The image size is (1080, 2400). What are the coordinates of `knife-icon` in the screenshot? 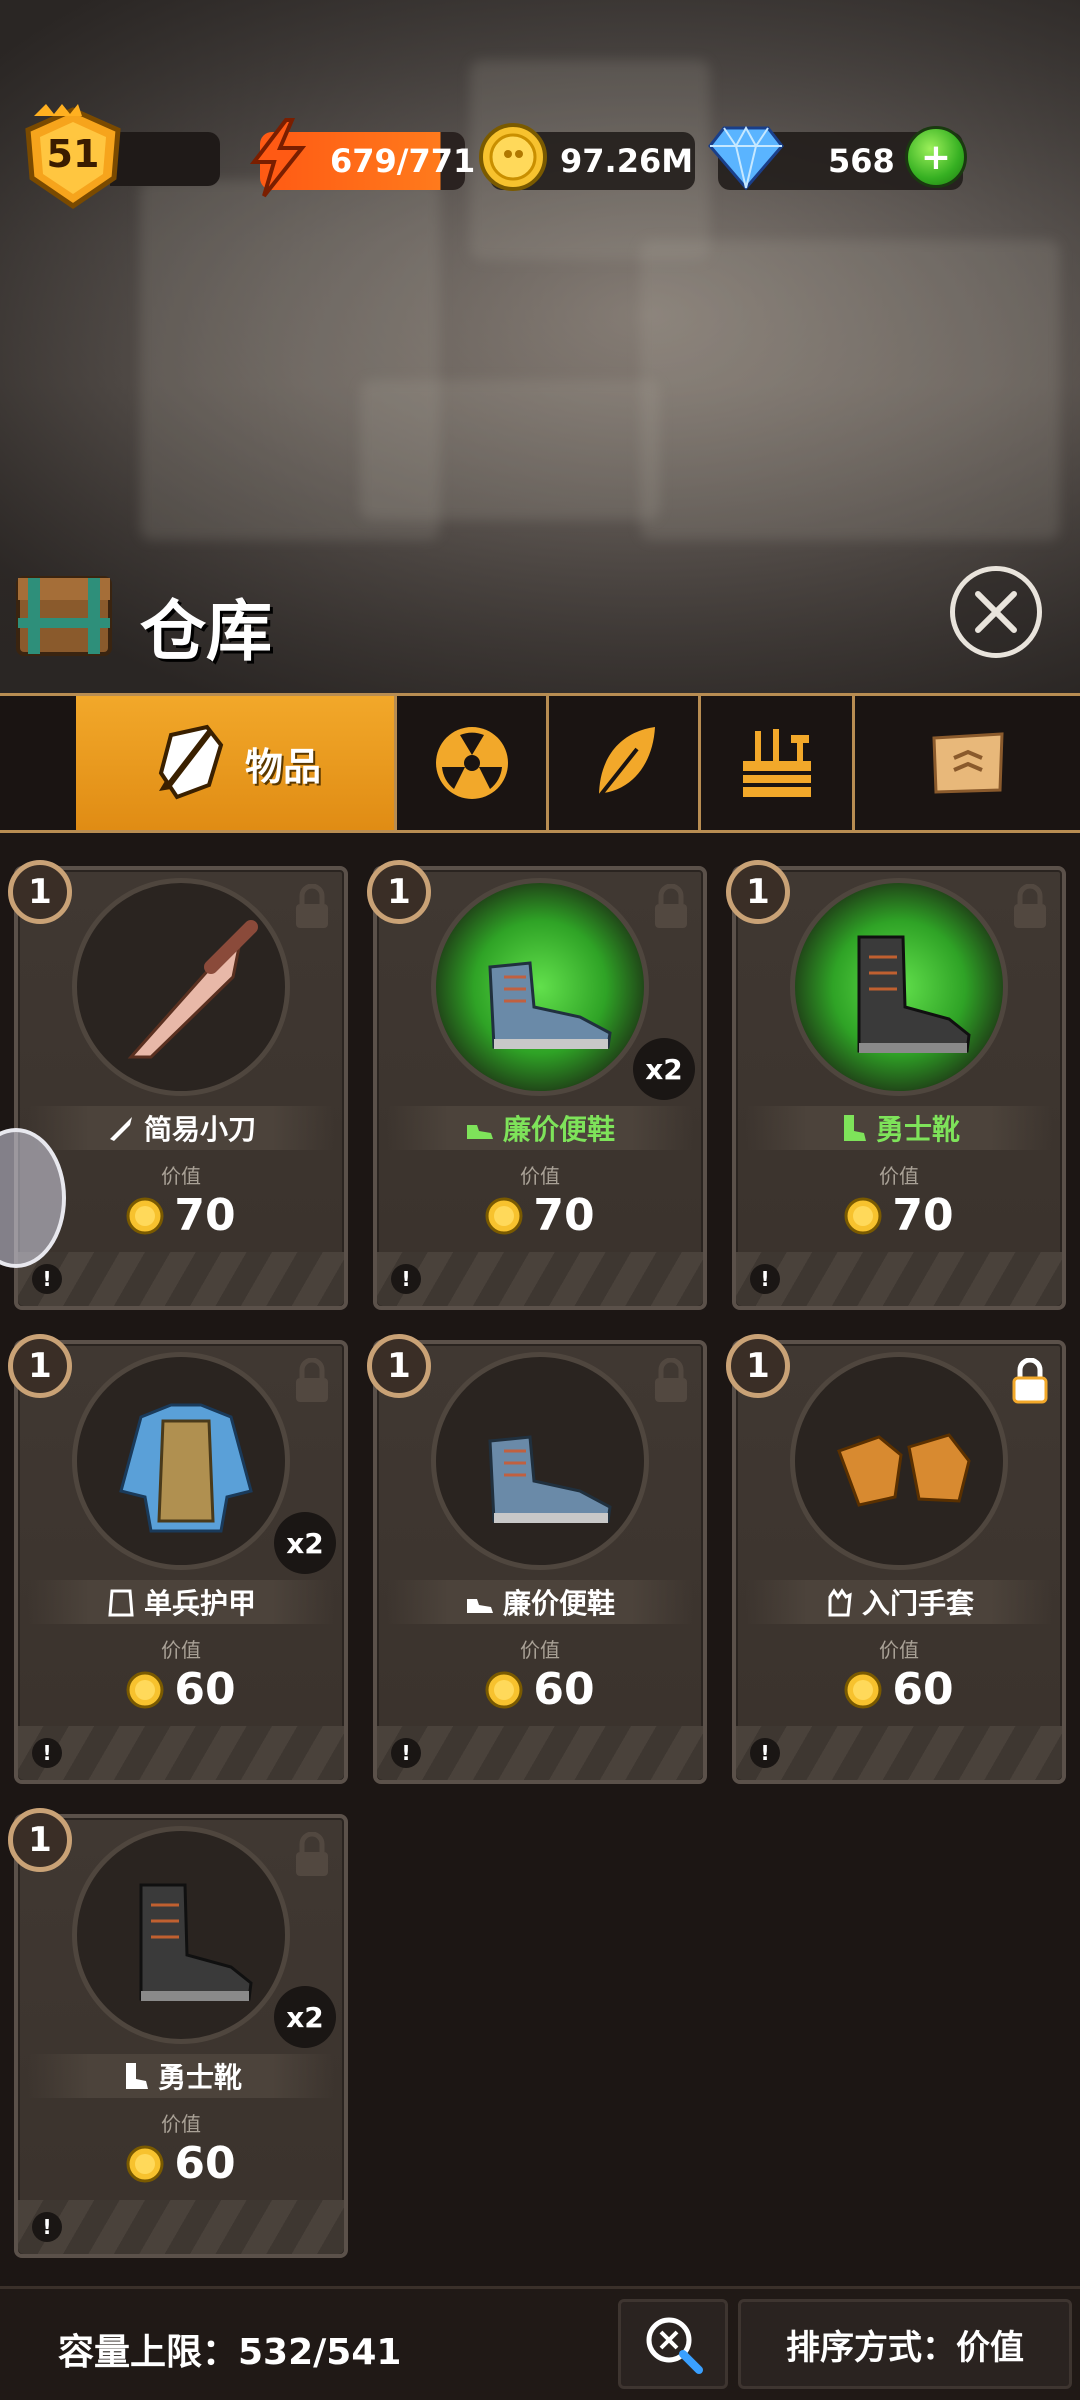 It's located at (192, 989).